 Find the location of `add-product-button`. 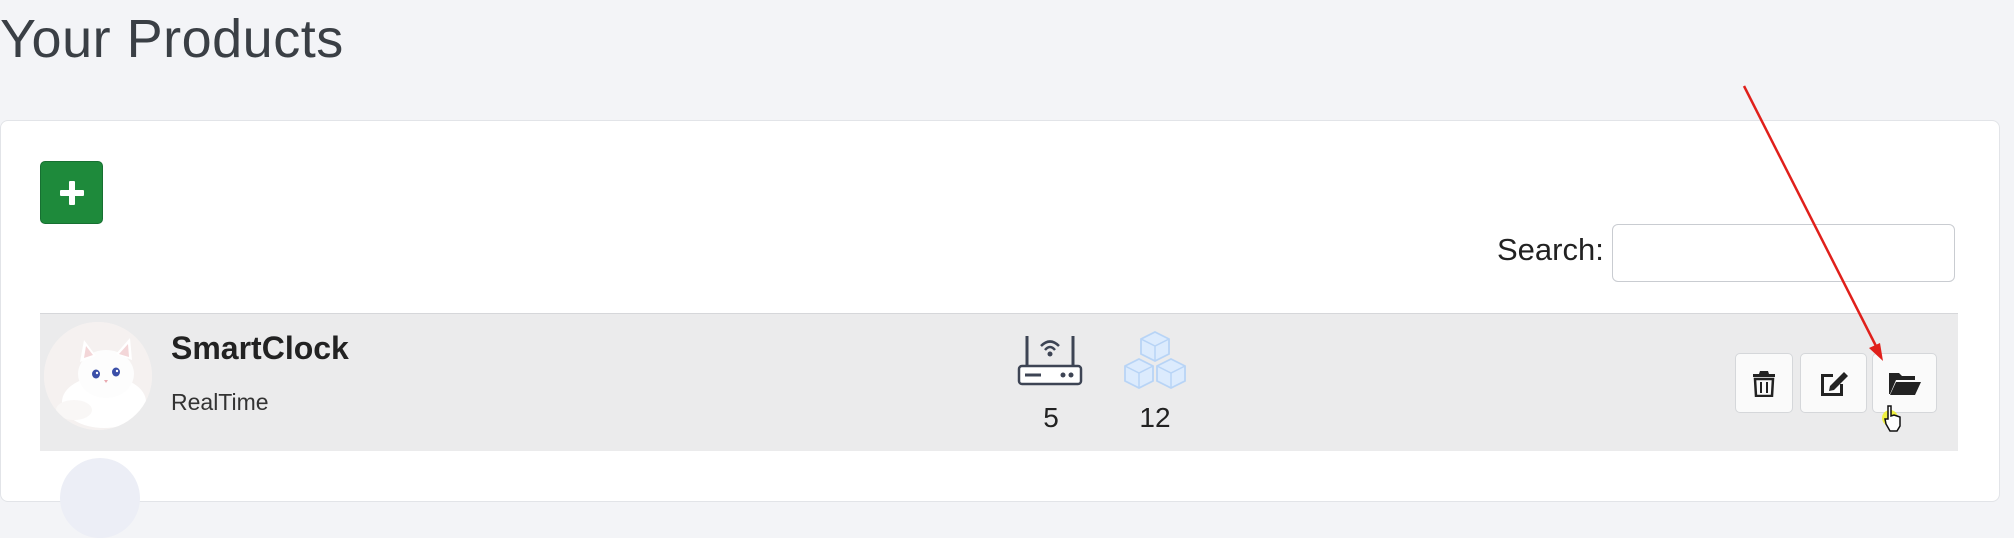

add-product-button is located at coordinates (71, 192).